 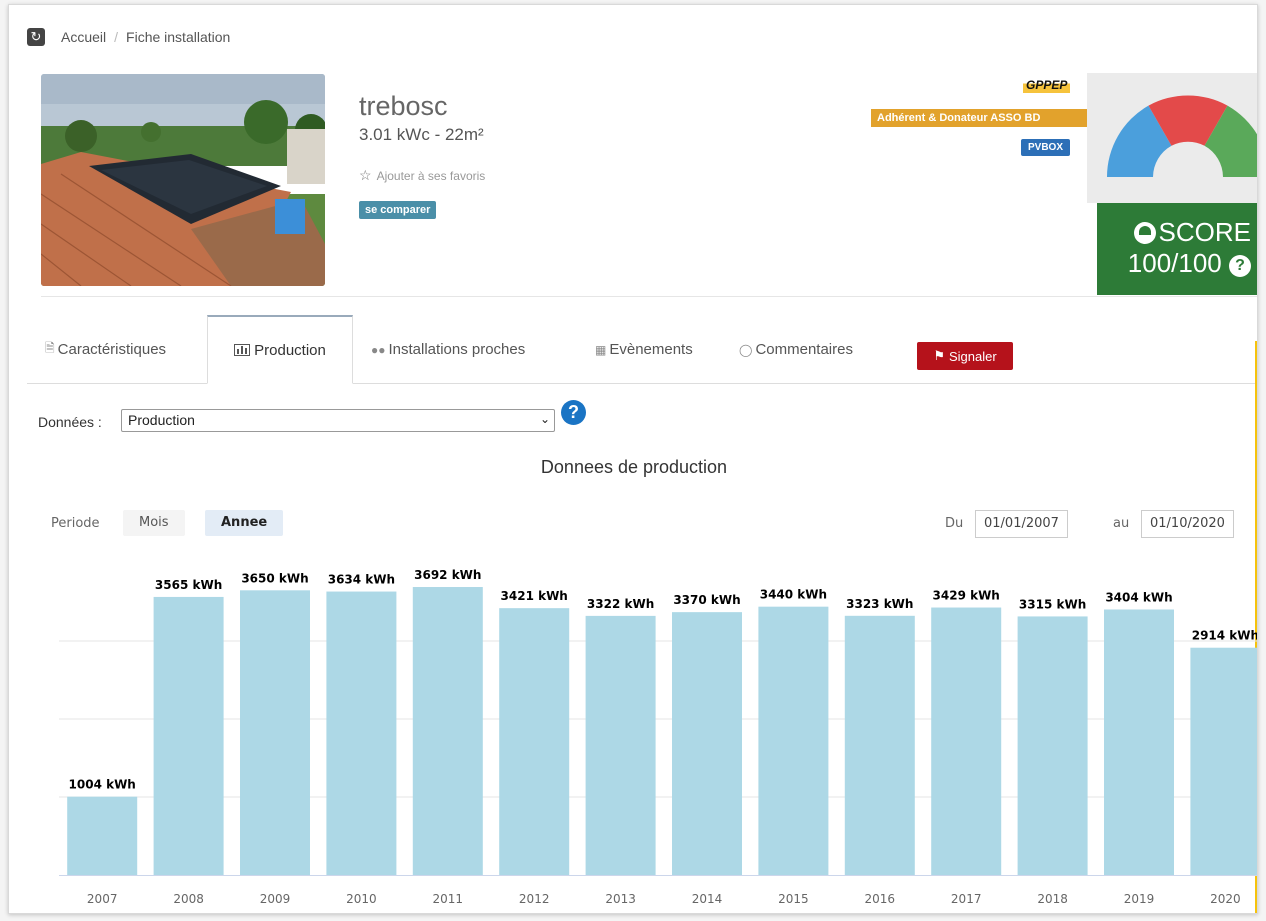 What do you see at coordinates (1224, 761) in the screenshot?
I see `bar-2020` at bounding box center [1224, 761].